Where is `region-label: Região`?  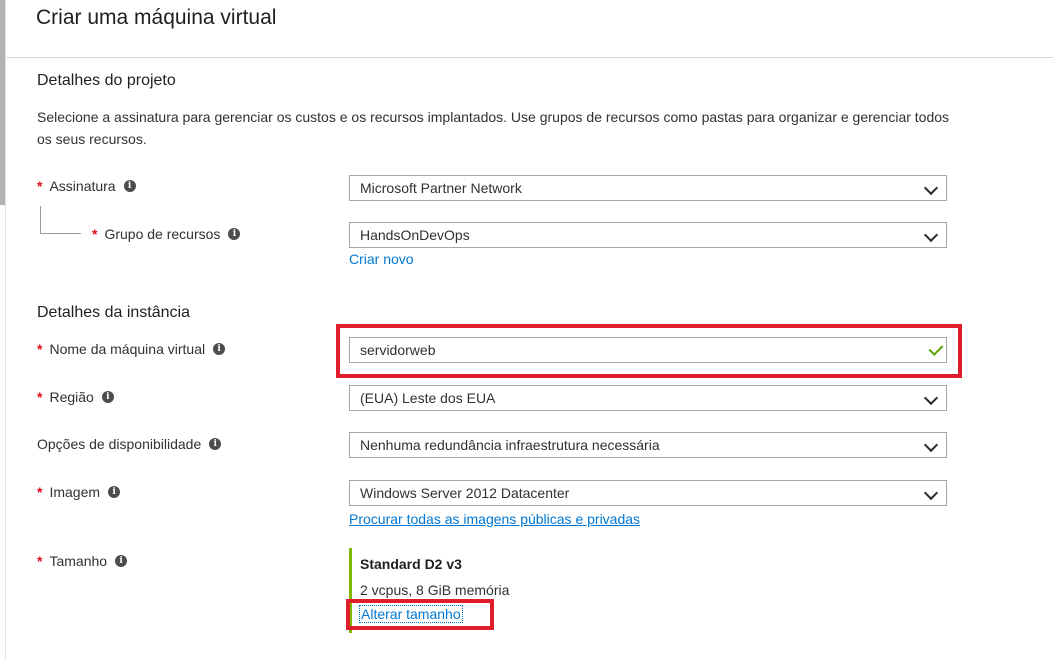 region-label: Região is located at coordinates (71, 397).